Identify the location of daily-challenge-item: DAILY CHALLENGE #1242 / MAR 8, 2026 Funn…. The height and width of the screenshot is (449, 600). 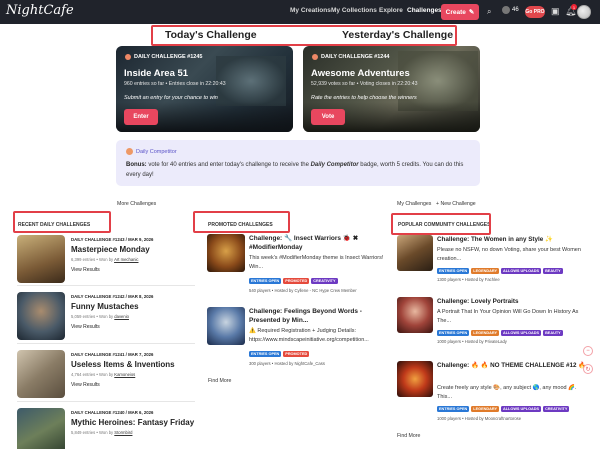
(106, 318).